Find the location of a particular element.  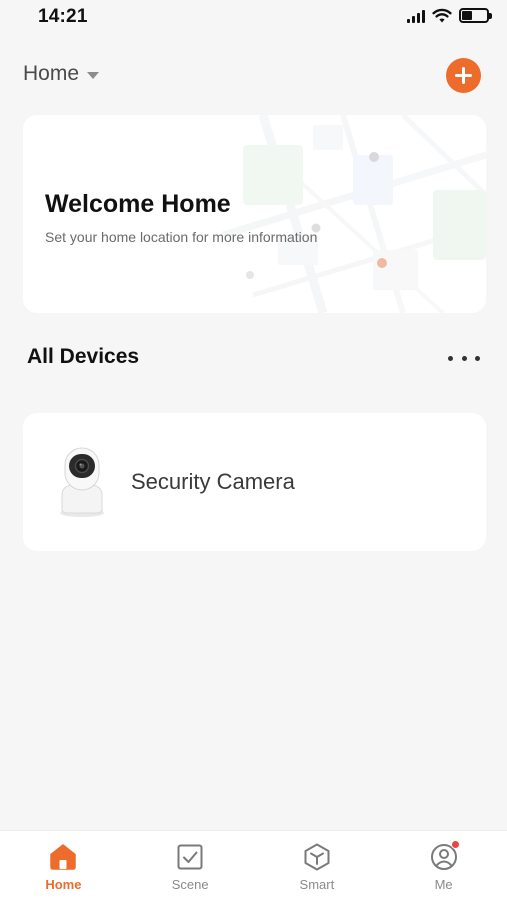

plus-icon is located at coordinates (463, 75).